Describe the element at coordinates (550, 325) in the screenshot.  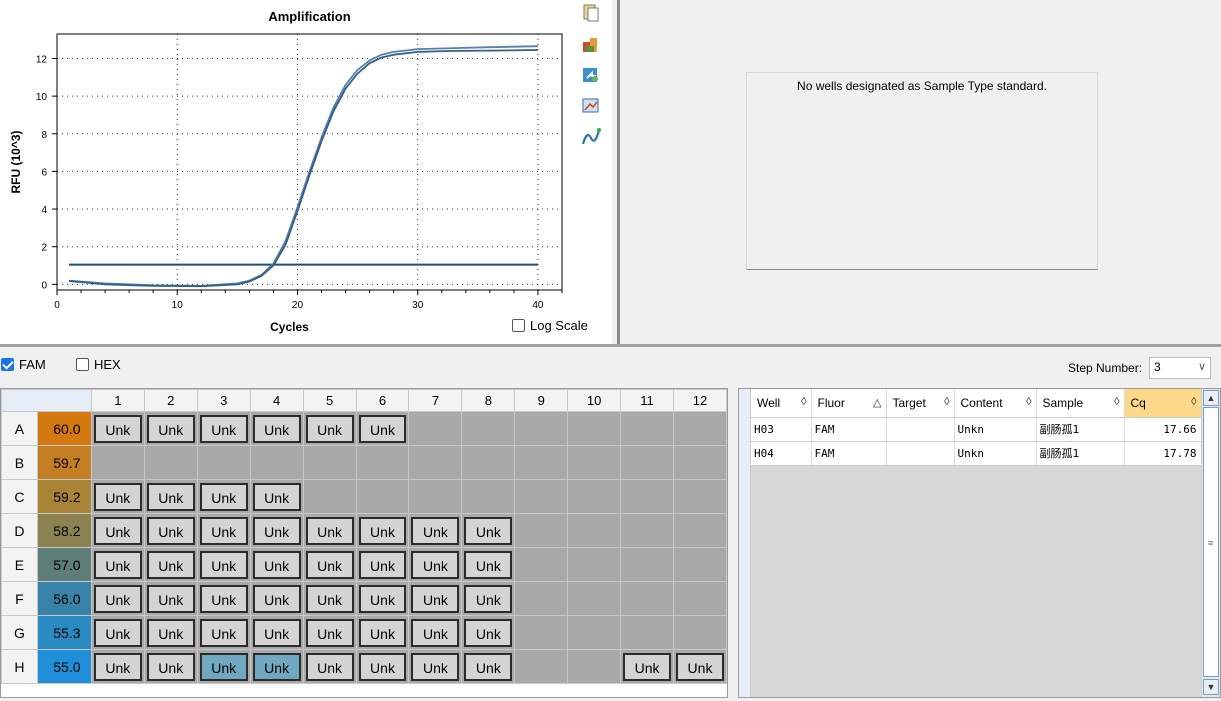
I see `log-scale-toggle: Log Scale` at that location.